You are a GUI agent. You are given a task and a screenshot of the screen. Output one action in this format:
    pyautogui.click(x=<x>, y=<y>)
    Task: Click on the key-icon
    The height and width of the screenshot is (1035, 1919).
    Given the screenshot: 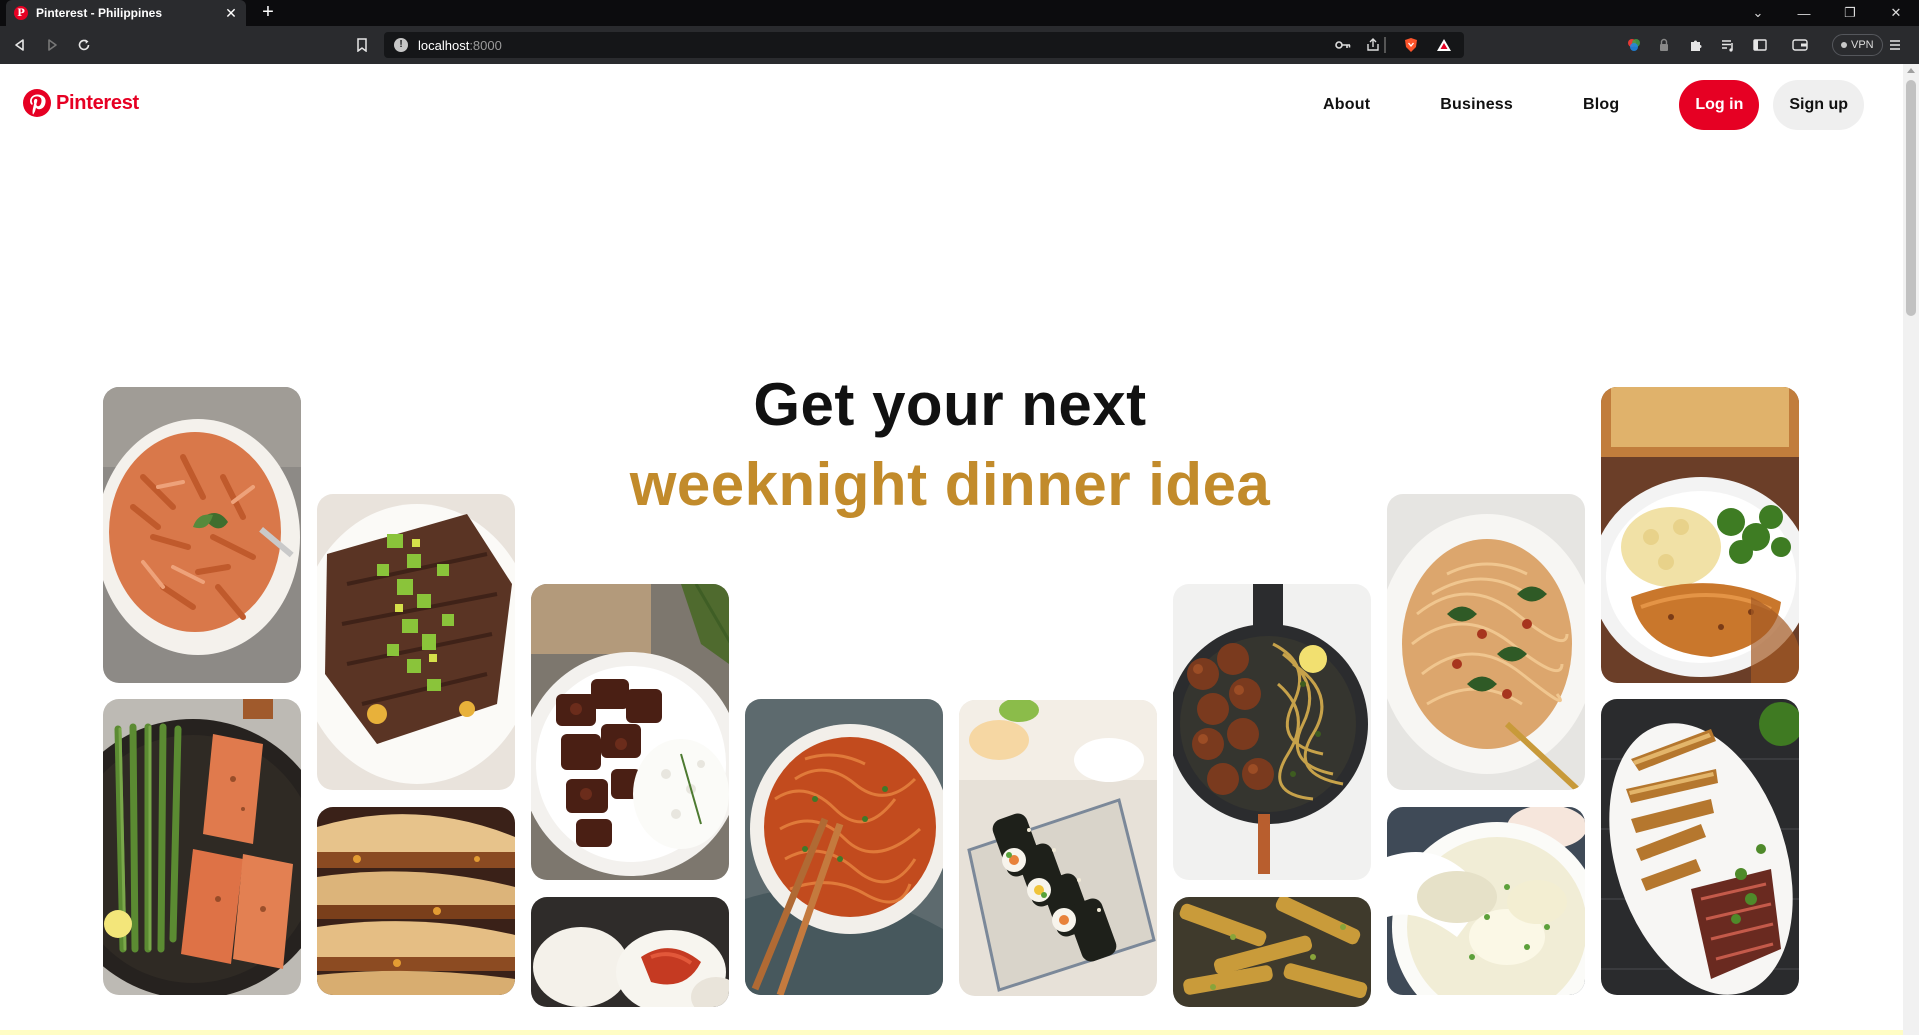 What is the action you would take?
    pyautogui.click(x=1343, y=45)
    